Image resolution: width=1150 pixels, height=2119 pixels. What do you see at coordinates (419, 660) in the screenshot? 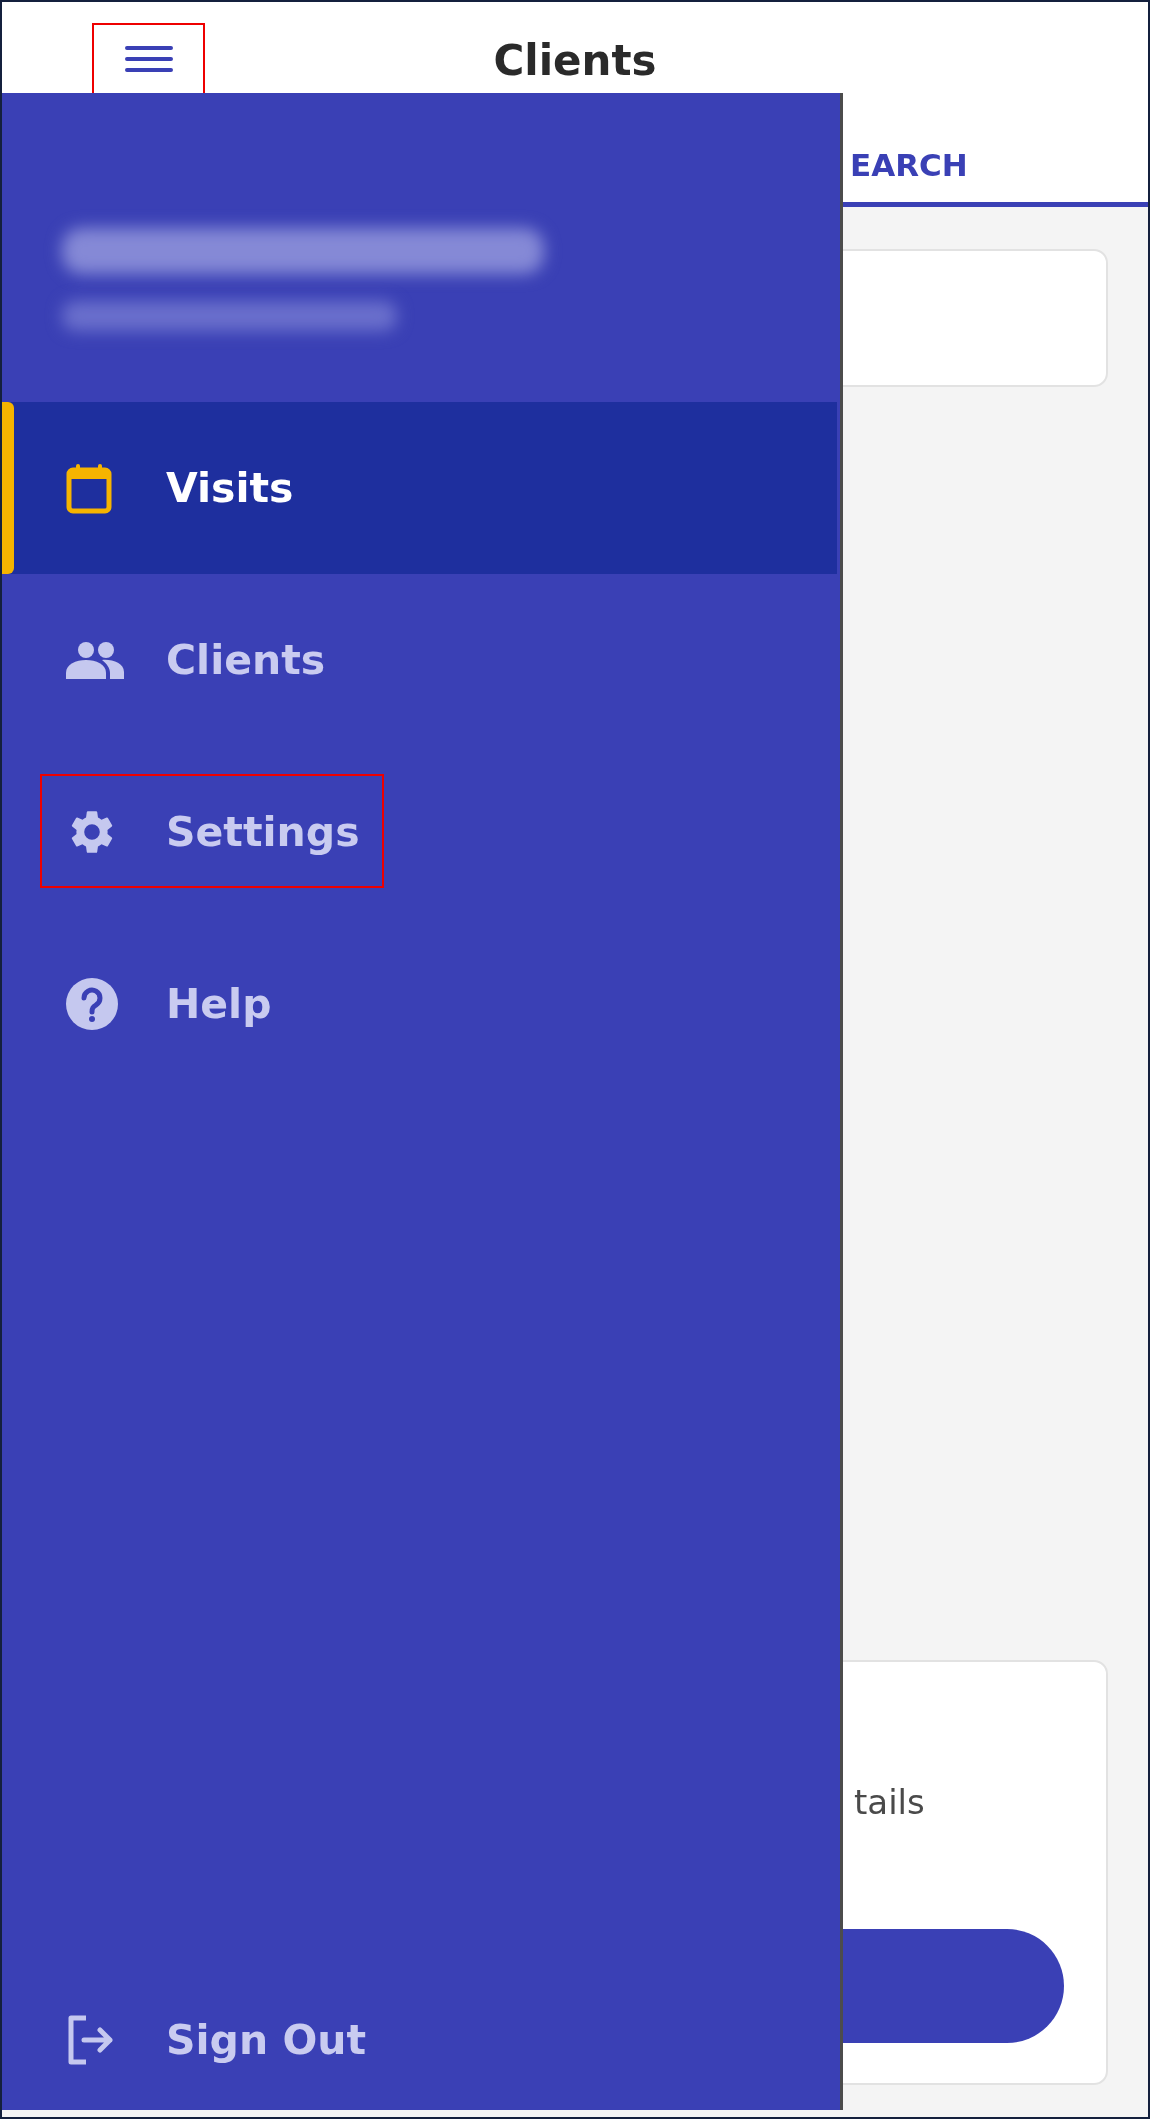
I see `nav-item: Clients` at bounding box center [419, 660].